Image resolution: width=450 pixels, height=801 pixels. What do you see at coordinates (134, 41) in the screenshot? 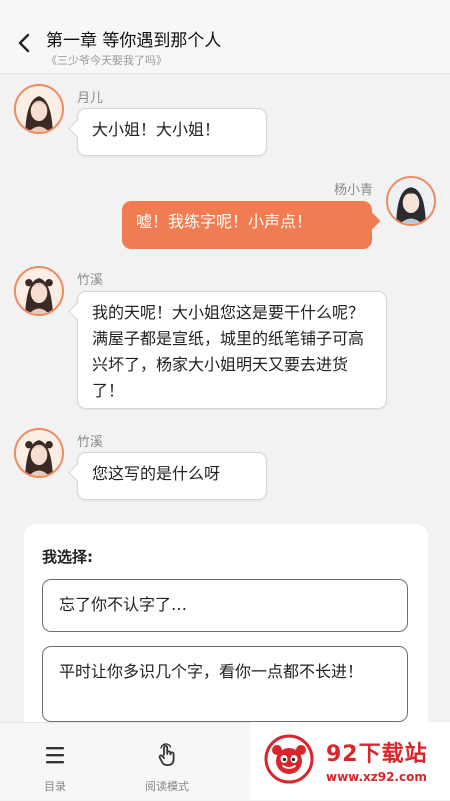
I see `chapter-title: 第一章 等你遇到那个人` at bounding box center [134, 41].